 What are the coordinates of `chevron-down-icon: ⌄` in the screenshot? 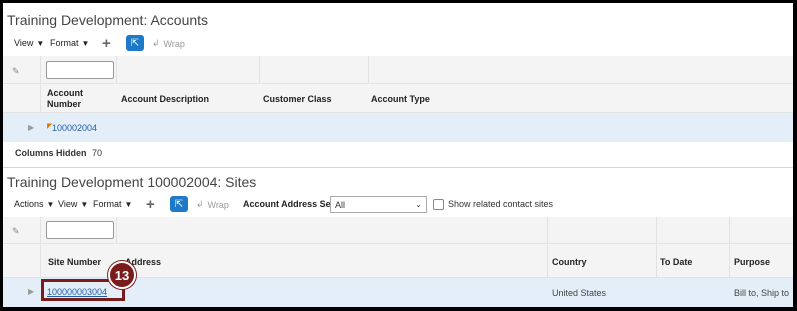 It's located at (418, 204).